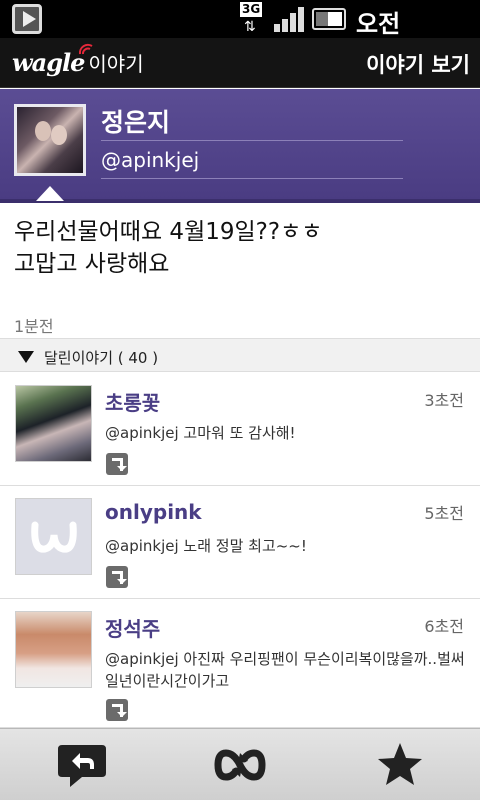  What do you see at coordinates (200, 433) in the screenshot?
I see `reply-text: @apinkjej 고마워 또 감사해!` at bounding box center [200, 433].